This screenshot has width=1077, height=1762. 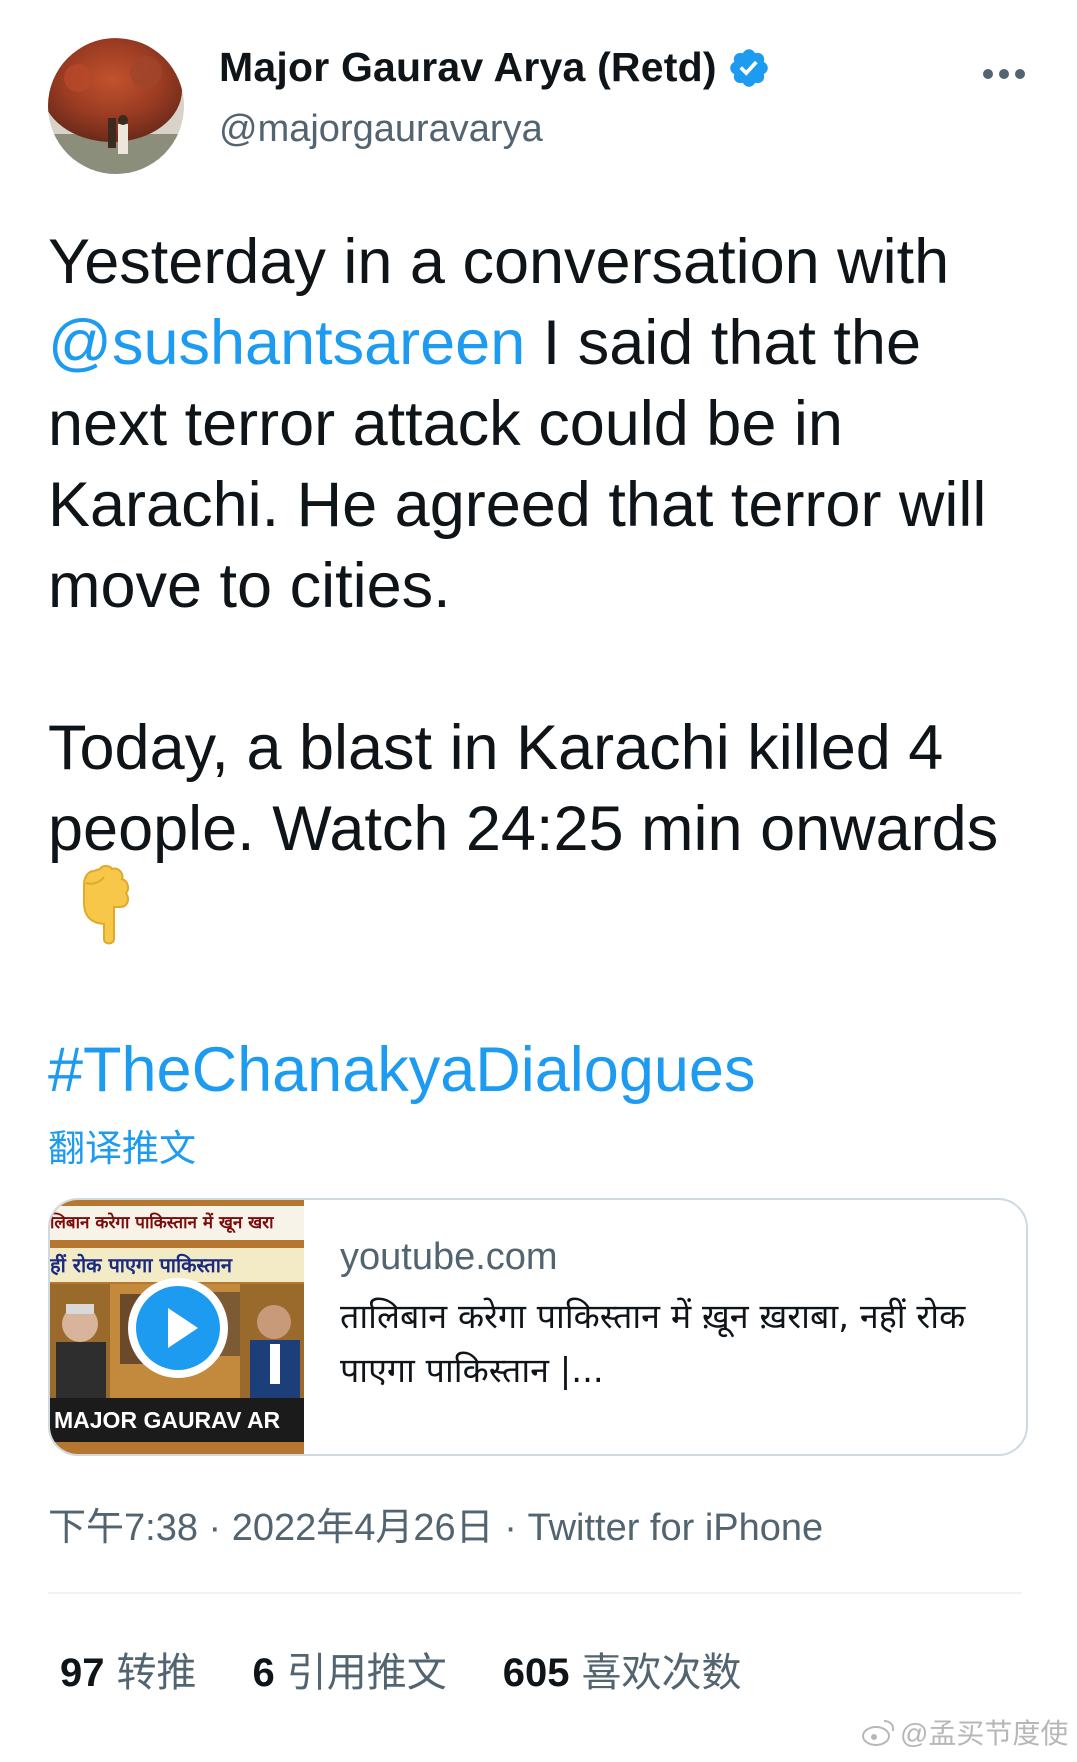 I want to click on watermark: @孟买节度使, so click(x=964, y=1732).